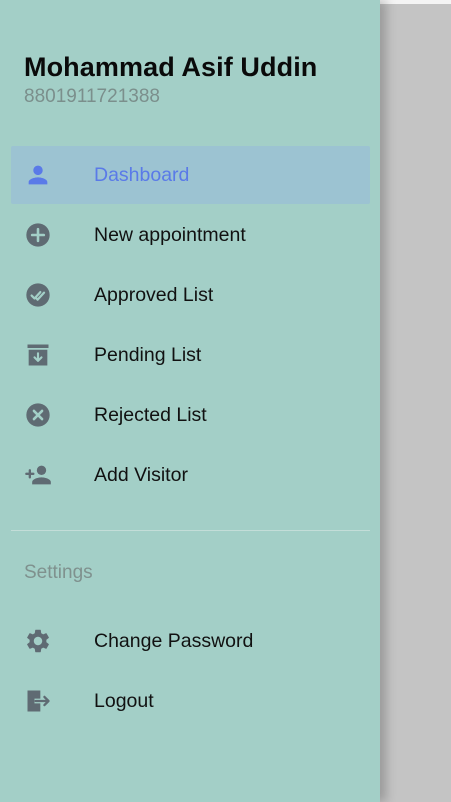  I want to click on nav-label-rejected-list: Rejected List, so click(150, 415).